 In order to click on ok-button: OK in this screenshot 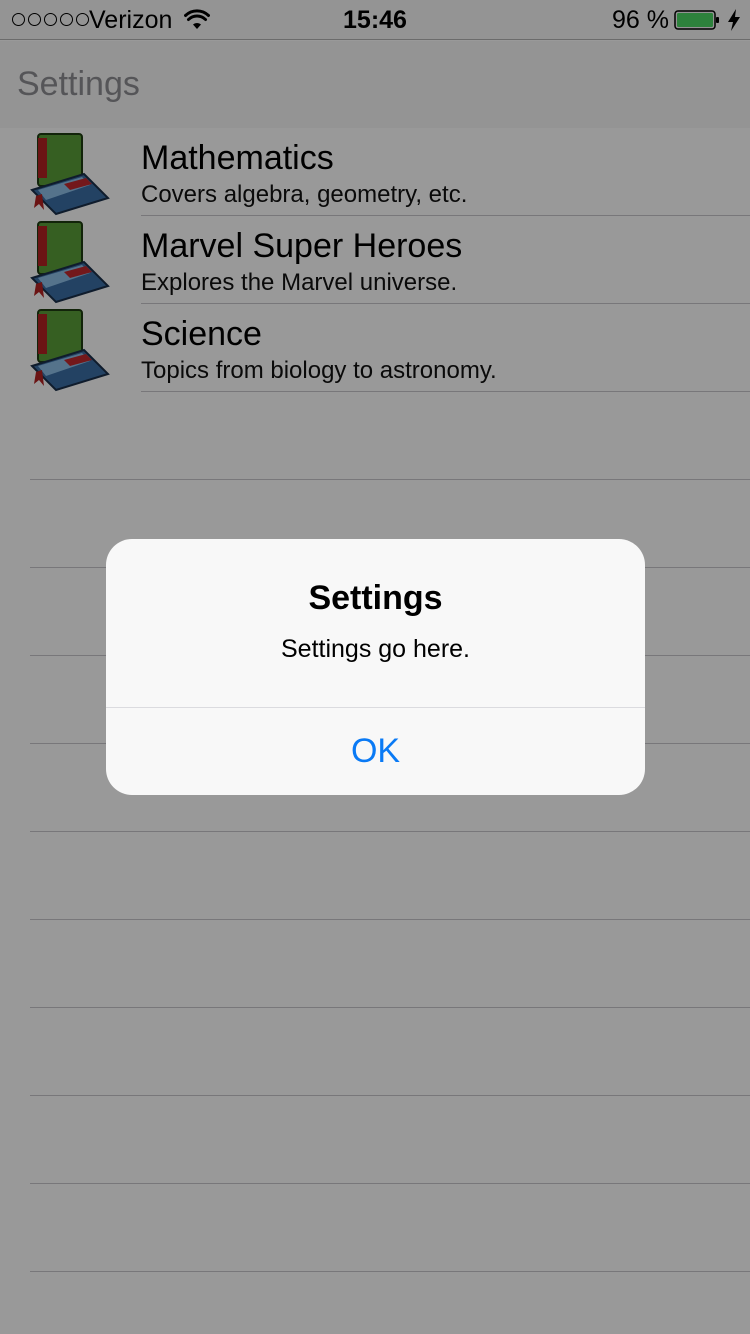, I will do `click(375, 751)`.